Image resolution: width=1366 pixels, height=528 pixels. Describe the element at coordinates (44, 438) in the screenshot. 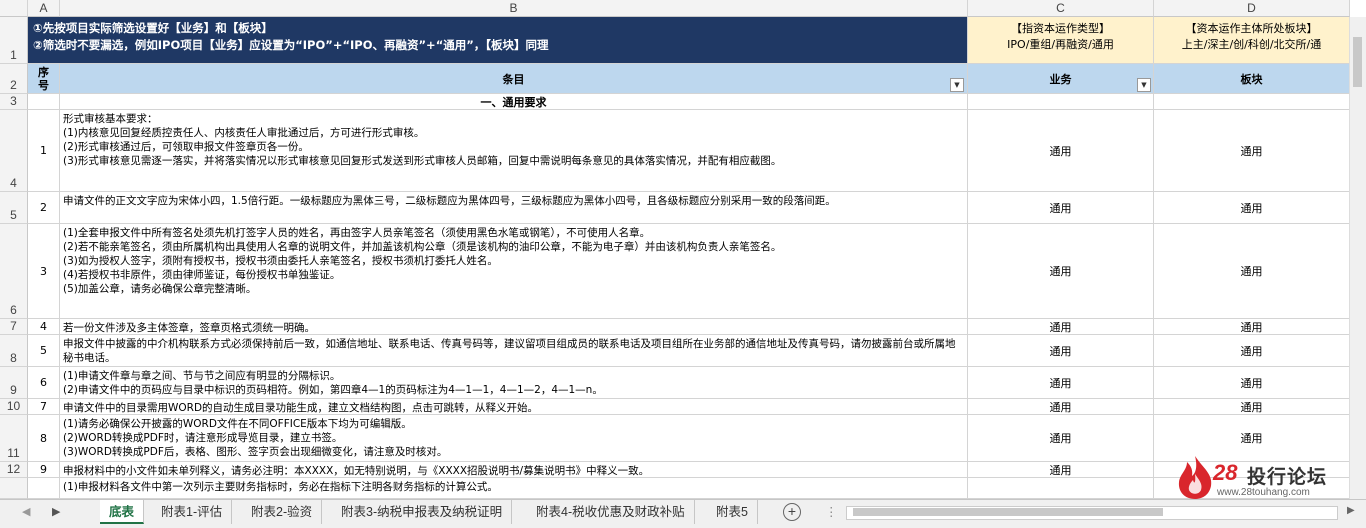

I see `row-seq-number: 8` at that location.